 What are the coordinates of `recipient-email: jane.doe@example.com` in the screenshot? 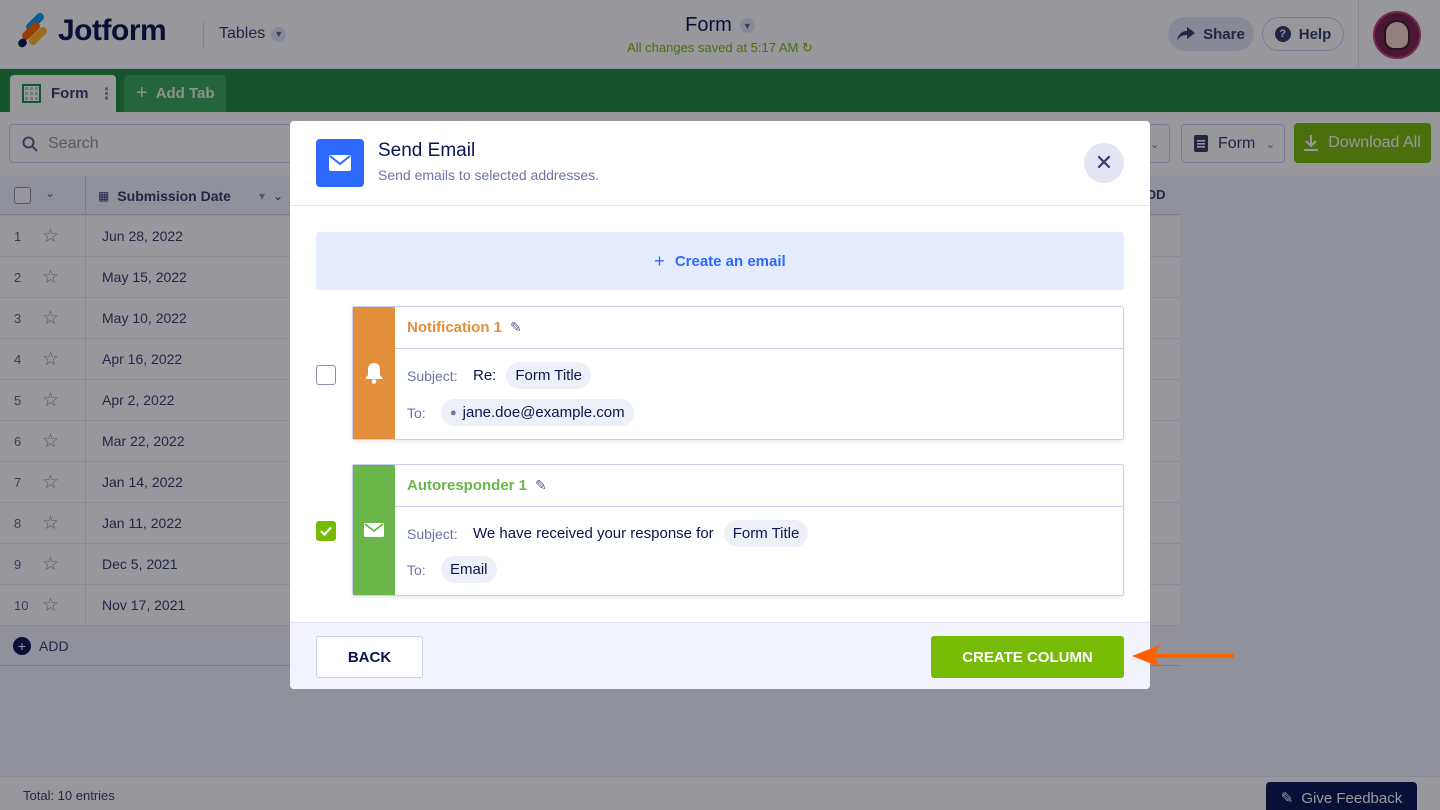 It's located at (543, 412).